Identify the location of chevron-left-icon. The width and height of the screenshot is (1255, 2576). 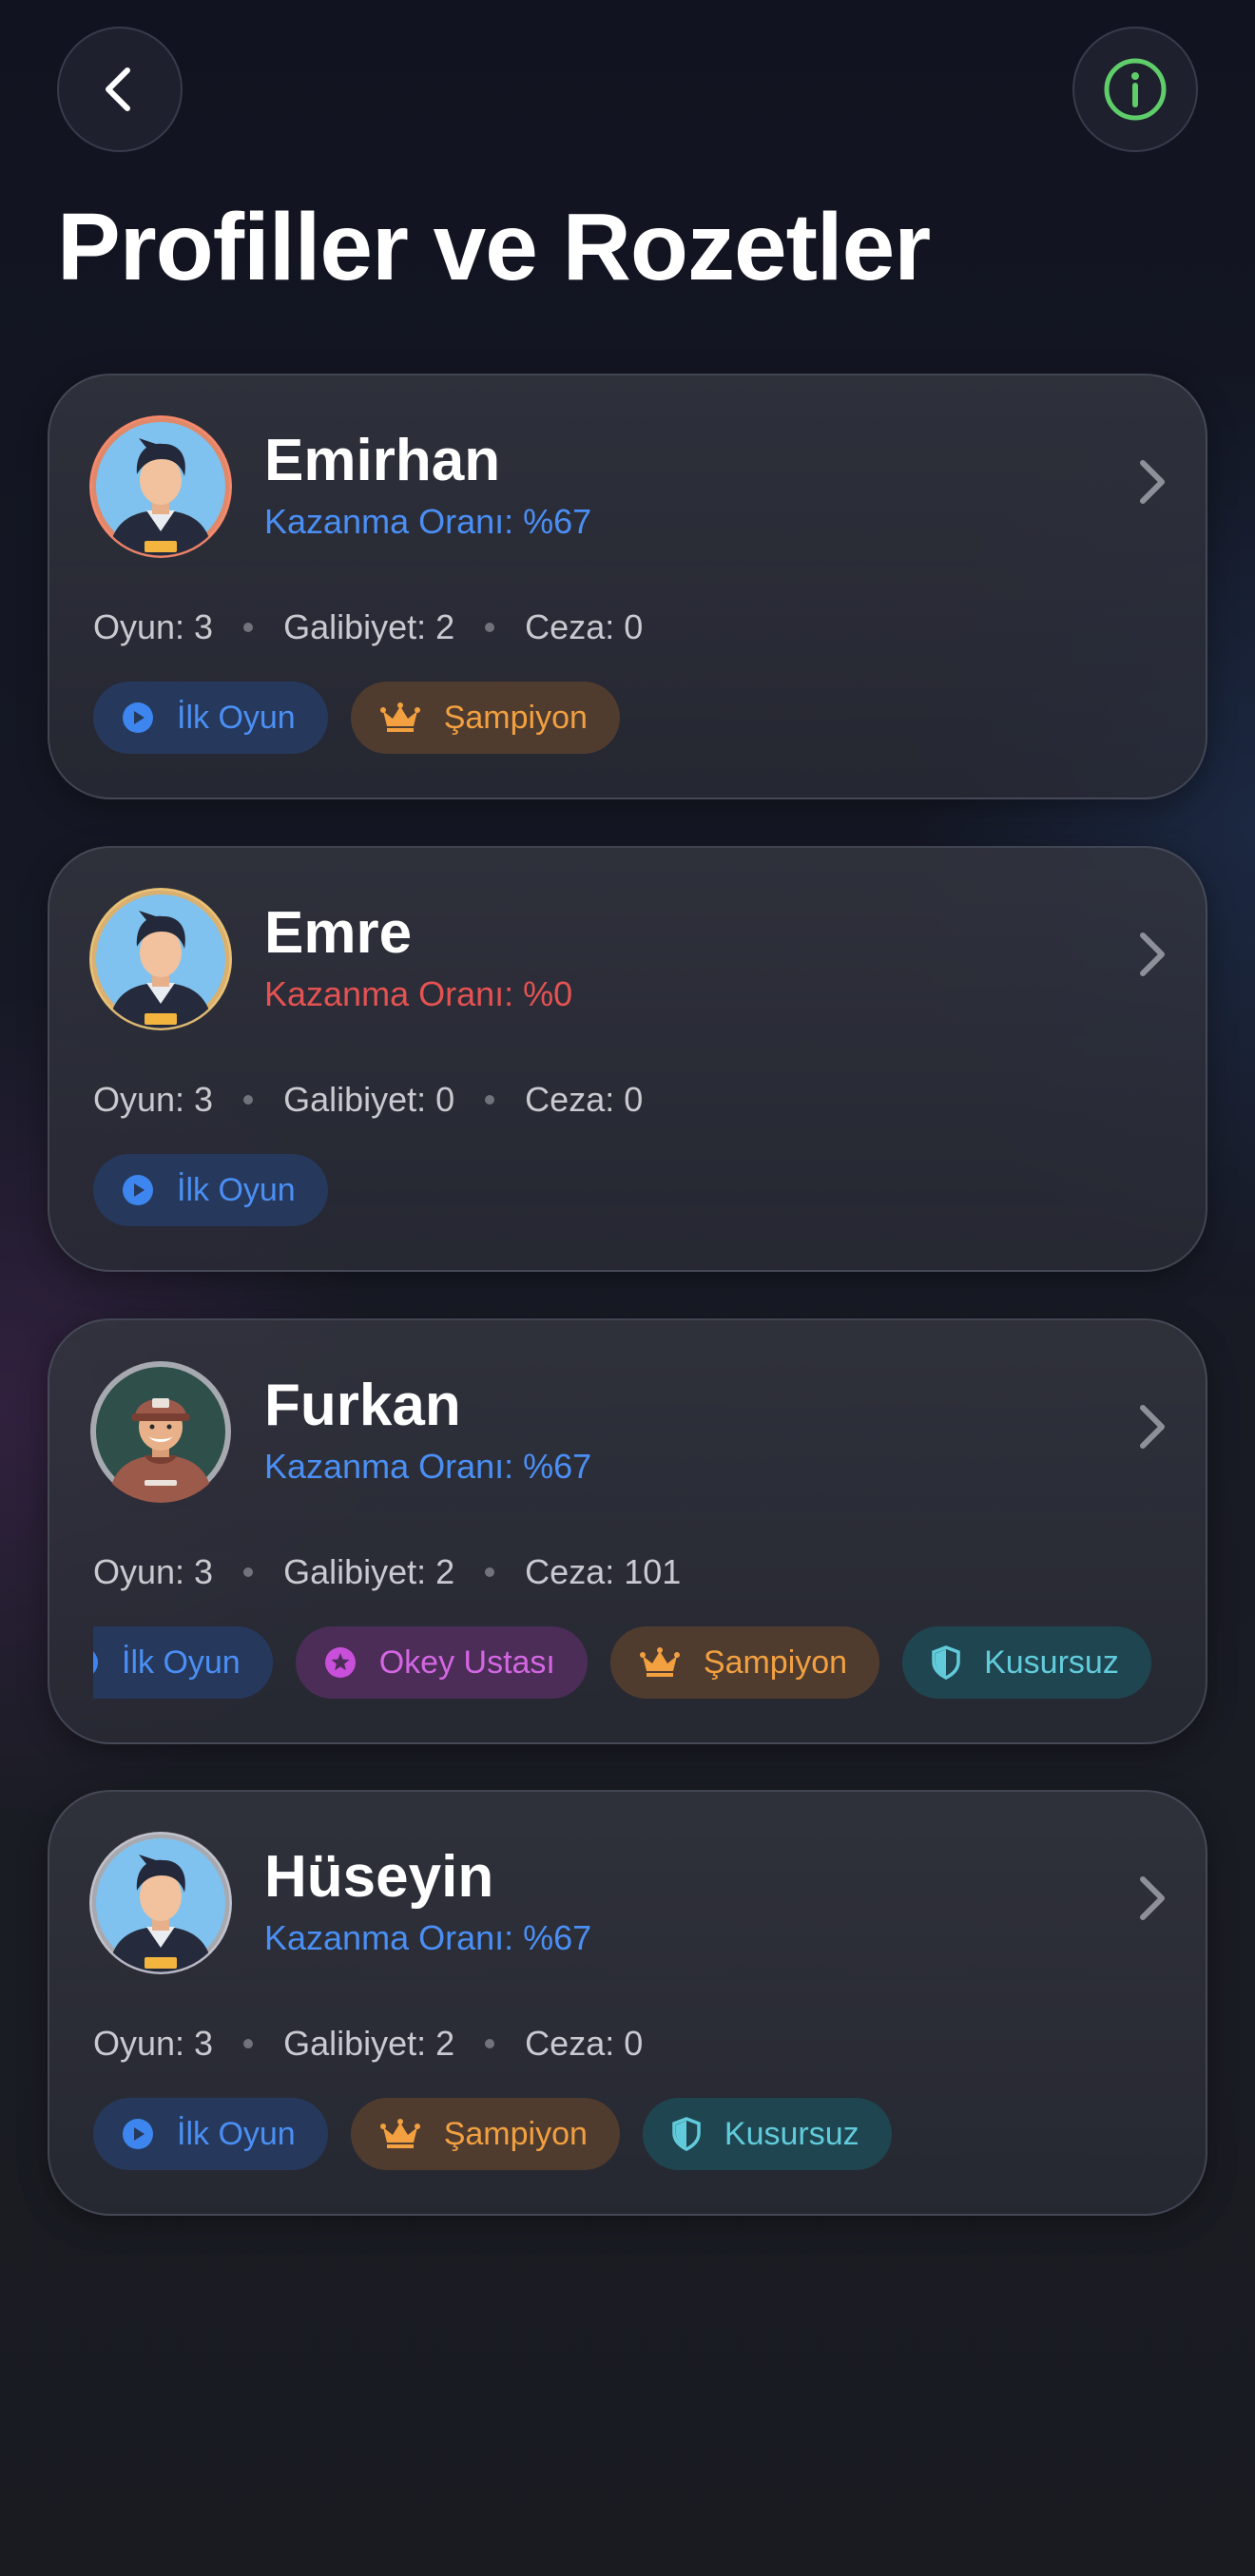
(118, 89).